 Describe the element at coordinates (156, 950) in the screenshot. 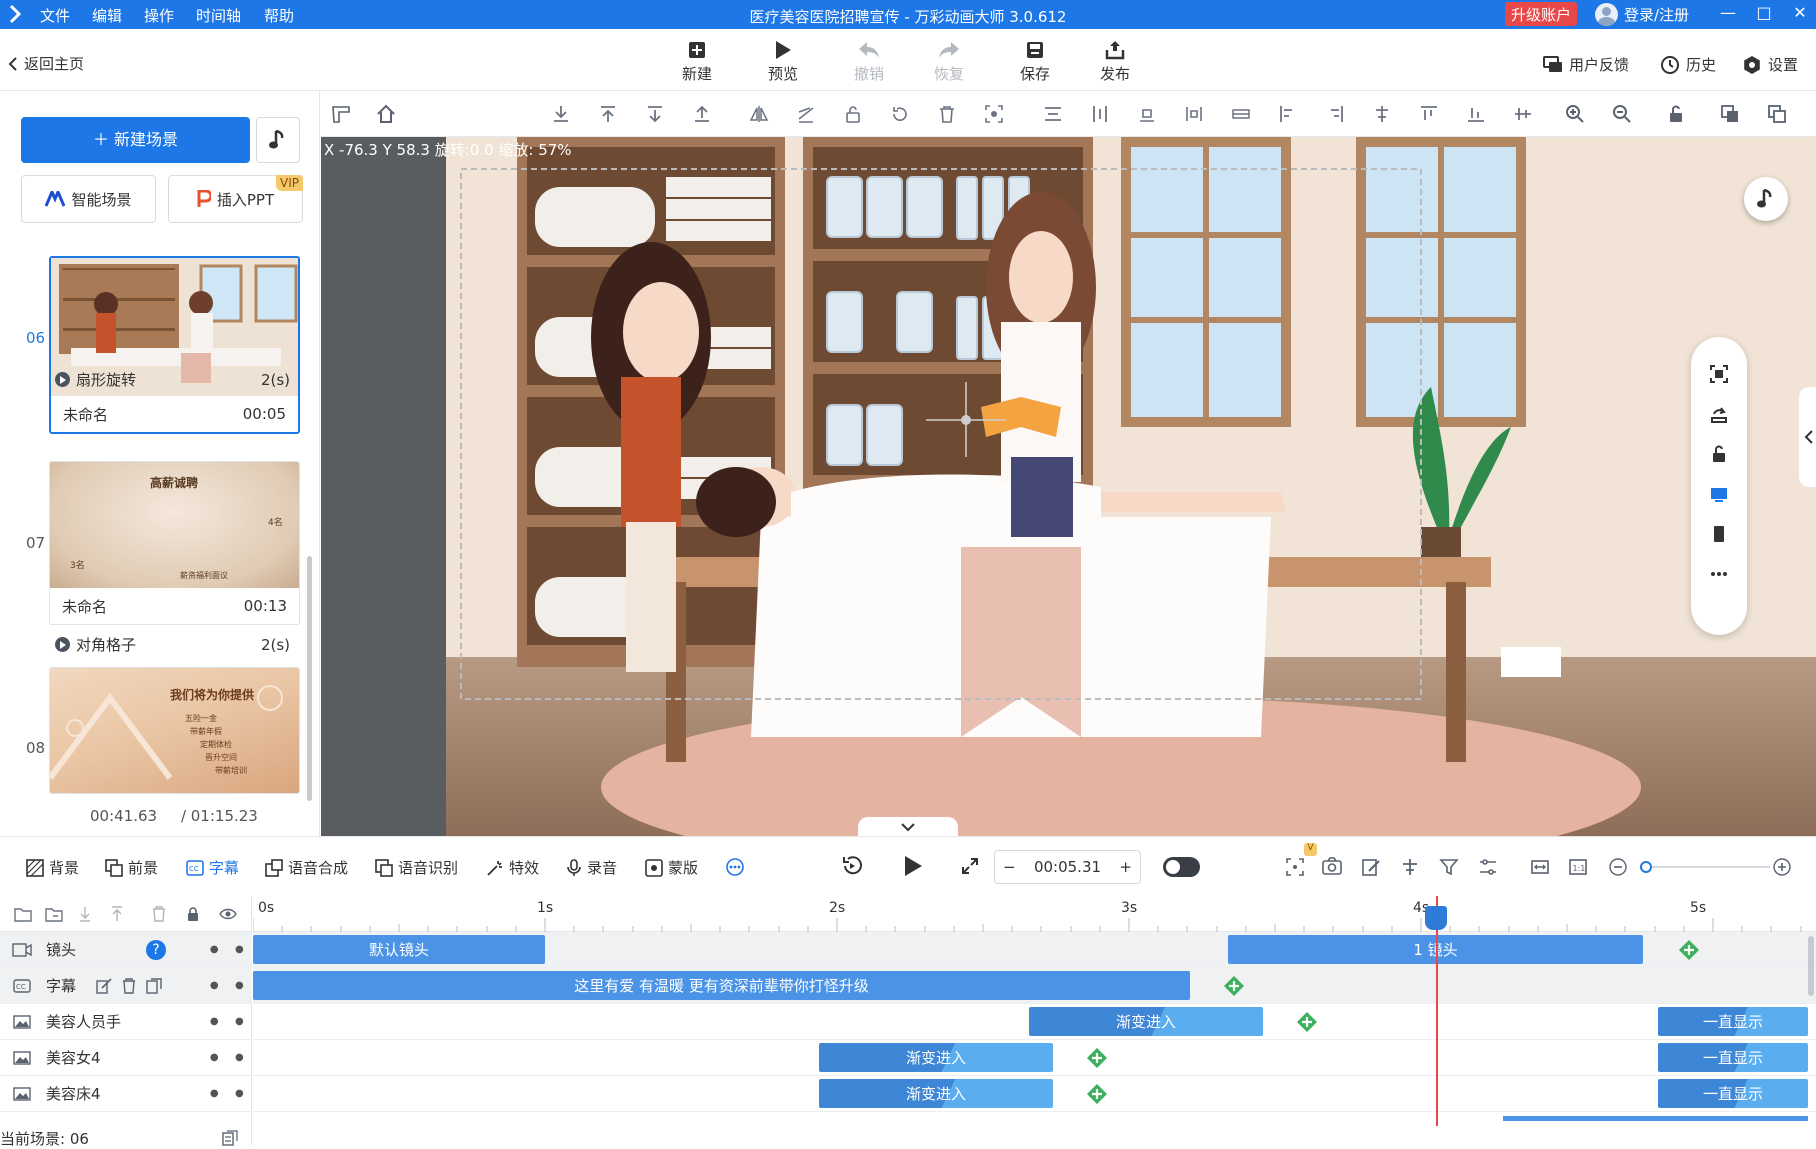

I see `help-icon: ?` at that location.